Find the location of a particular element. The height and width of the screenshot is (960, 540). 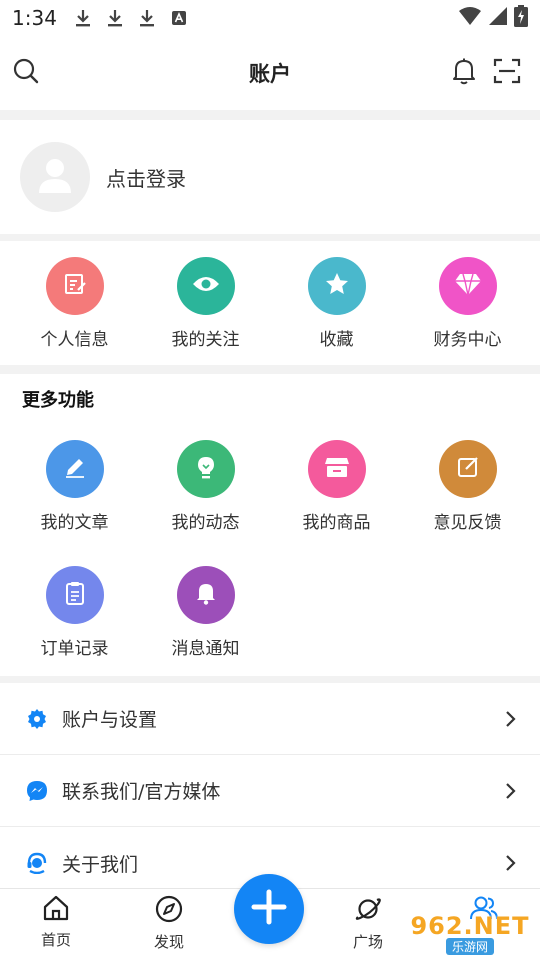

lightbulb-icon is located at coordinates (206, 469).